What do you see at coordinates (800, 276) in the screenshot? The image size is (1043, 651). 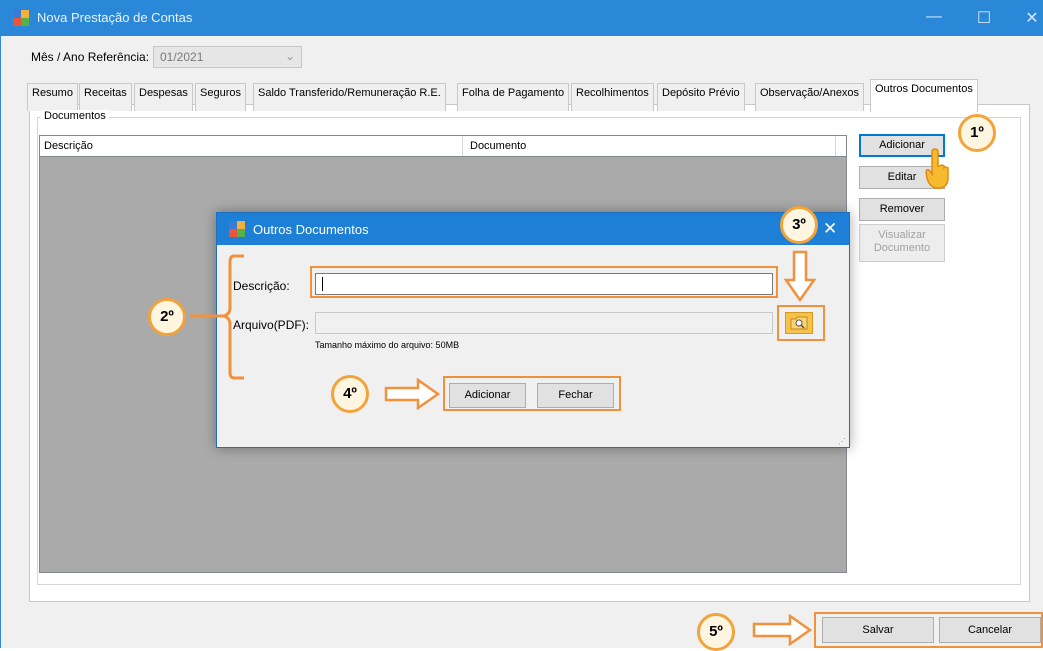 I see `down-arrow-icon` at bounding box center [800, 276].